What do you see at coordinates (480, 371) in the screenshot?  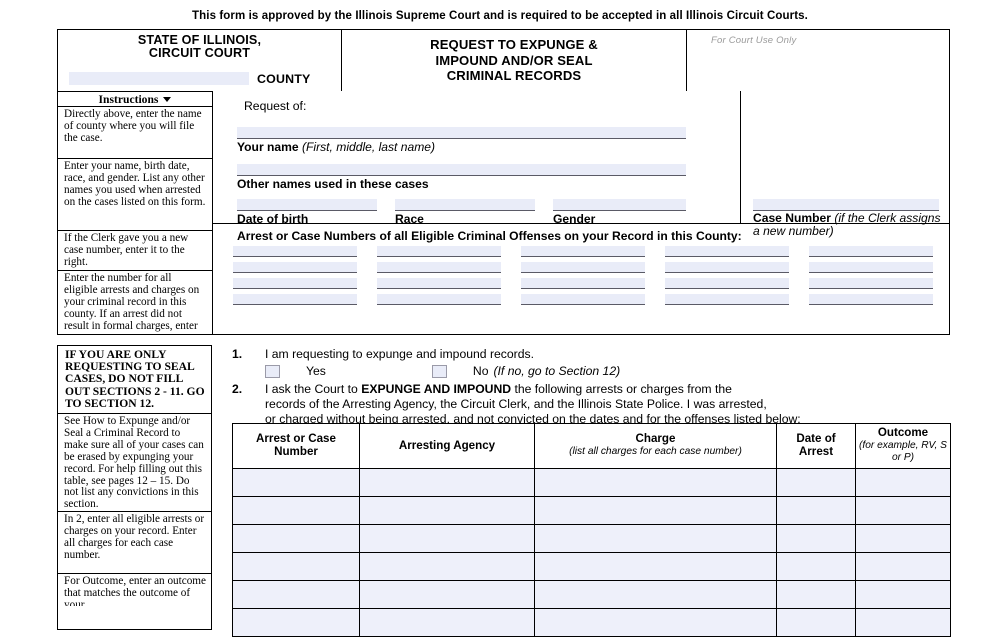 I see `no-label: No` at bounding box center [480, 371].